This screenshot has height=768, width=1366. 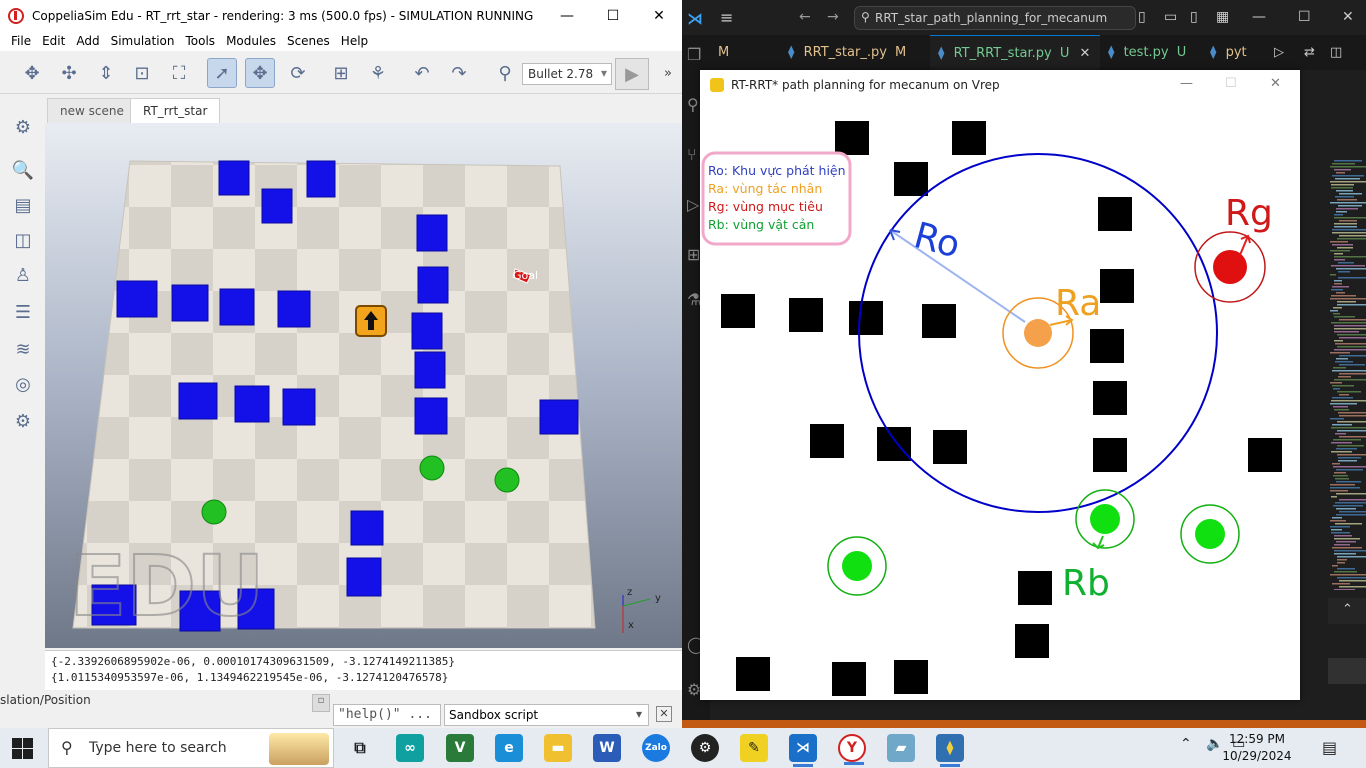 I want to click on run-python-icon: ▷, so click(x=1279, y=52).